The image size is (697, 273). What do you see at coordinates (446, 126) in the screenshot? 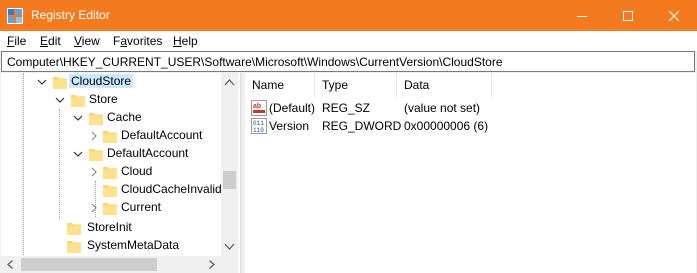
I see `value-data: 0x00000006 (6)` at bounding box center [446, 126].